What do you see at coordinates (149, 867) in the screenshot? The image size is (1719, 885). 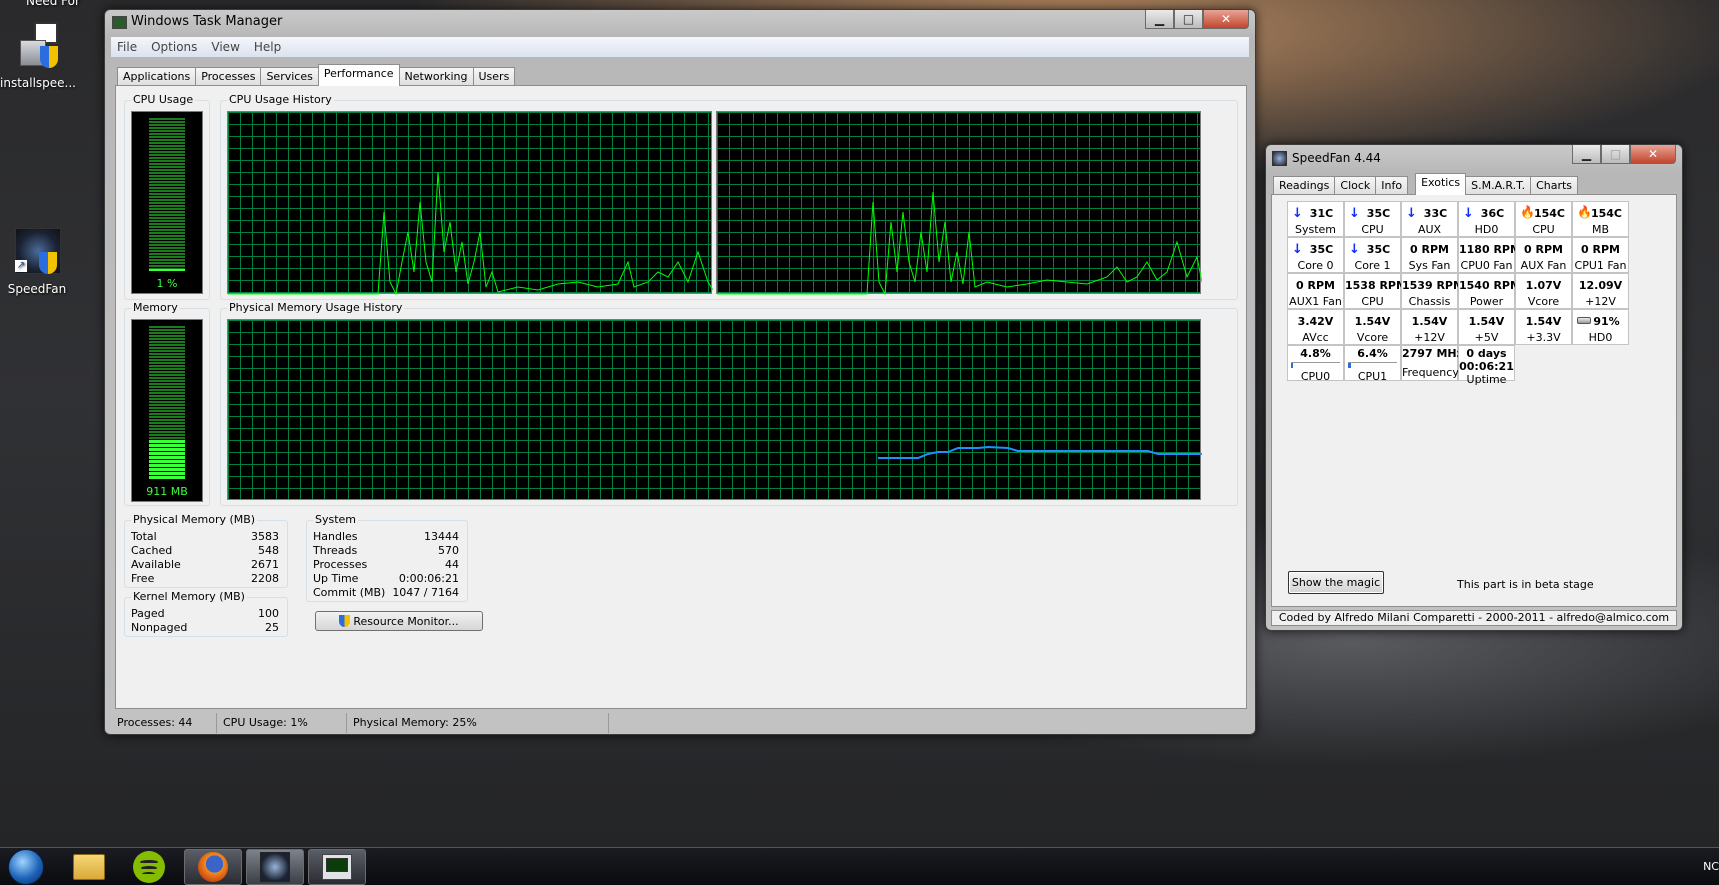 I see `taskbar-spotify` at bounding box center [149, 867].